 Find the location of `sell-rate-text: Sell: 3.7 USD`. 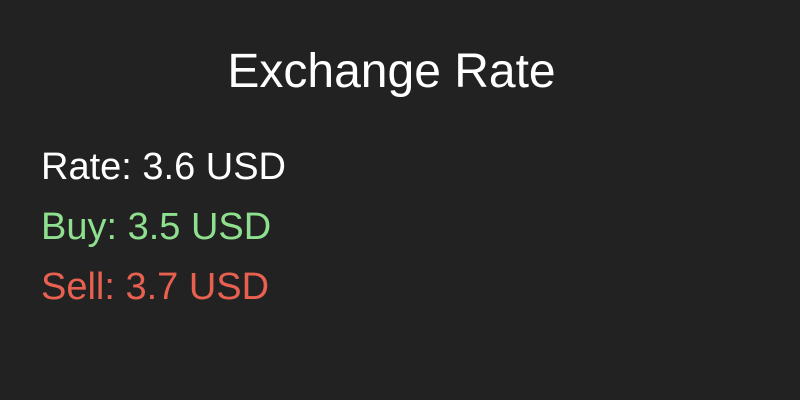

sell-rate-text: Sell: 3.7 USD is located at coordinates (155, 287).